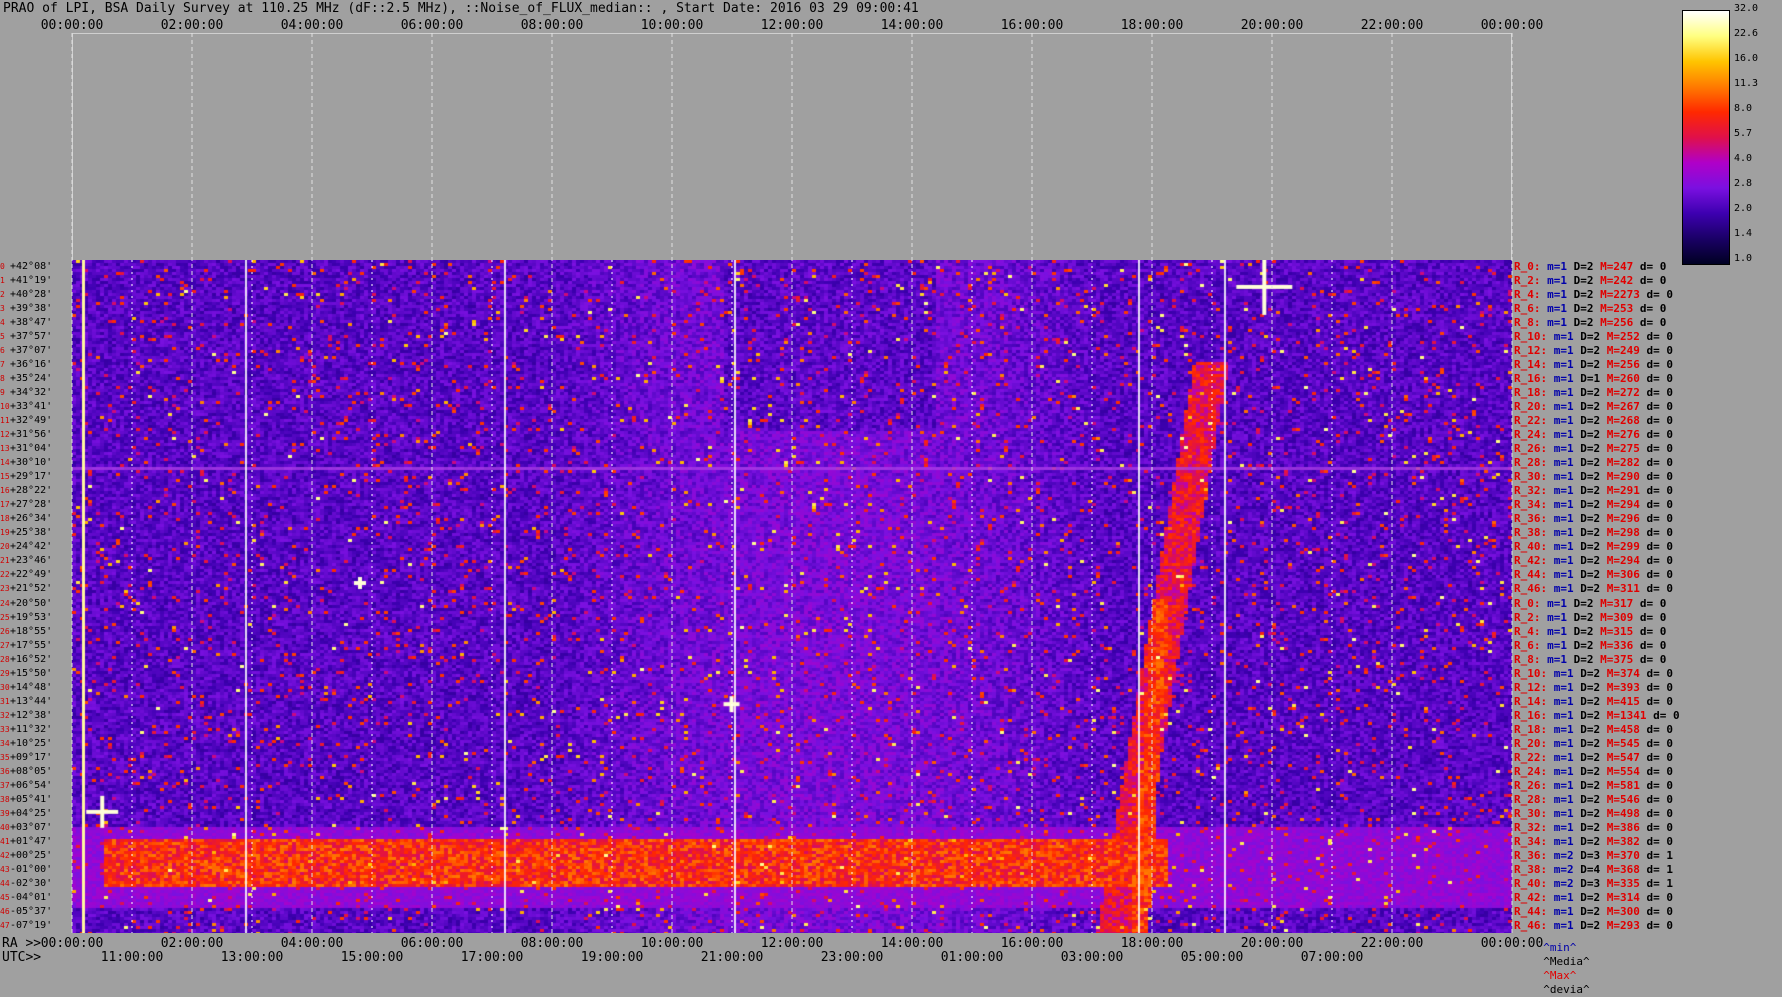 The width and height of the screenshot is (1782, 997). Describe the element at coordinates (1746, 8) in the screenshot. I see `colorbar-label: 32.0` at that location.